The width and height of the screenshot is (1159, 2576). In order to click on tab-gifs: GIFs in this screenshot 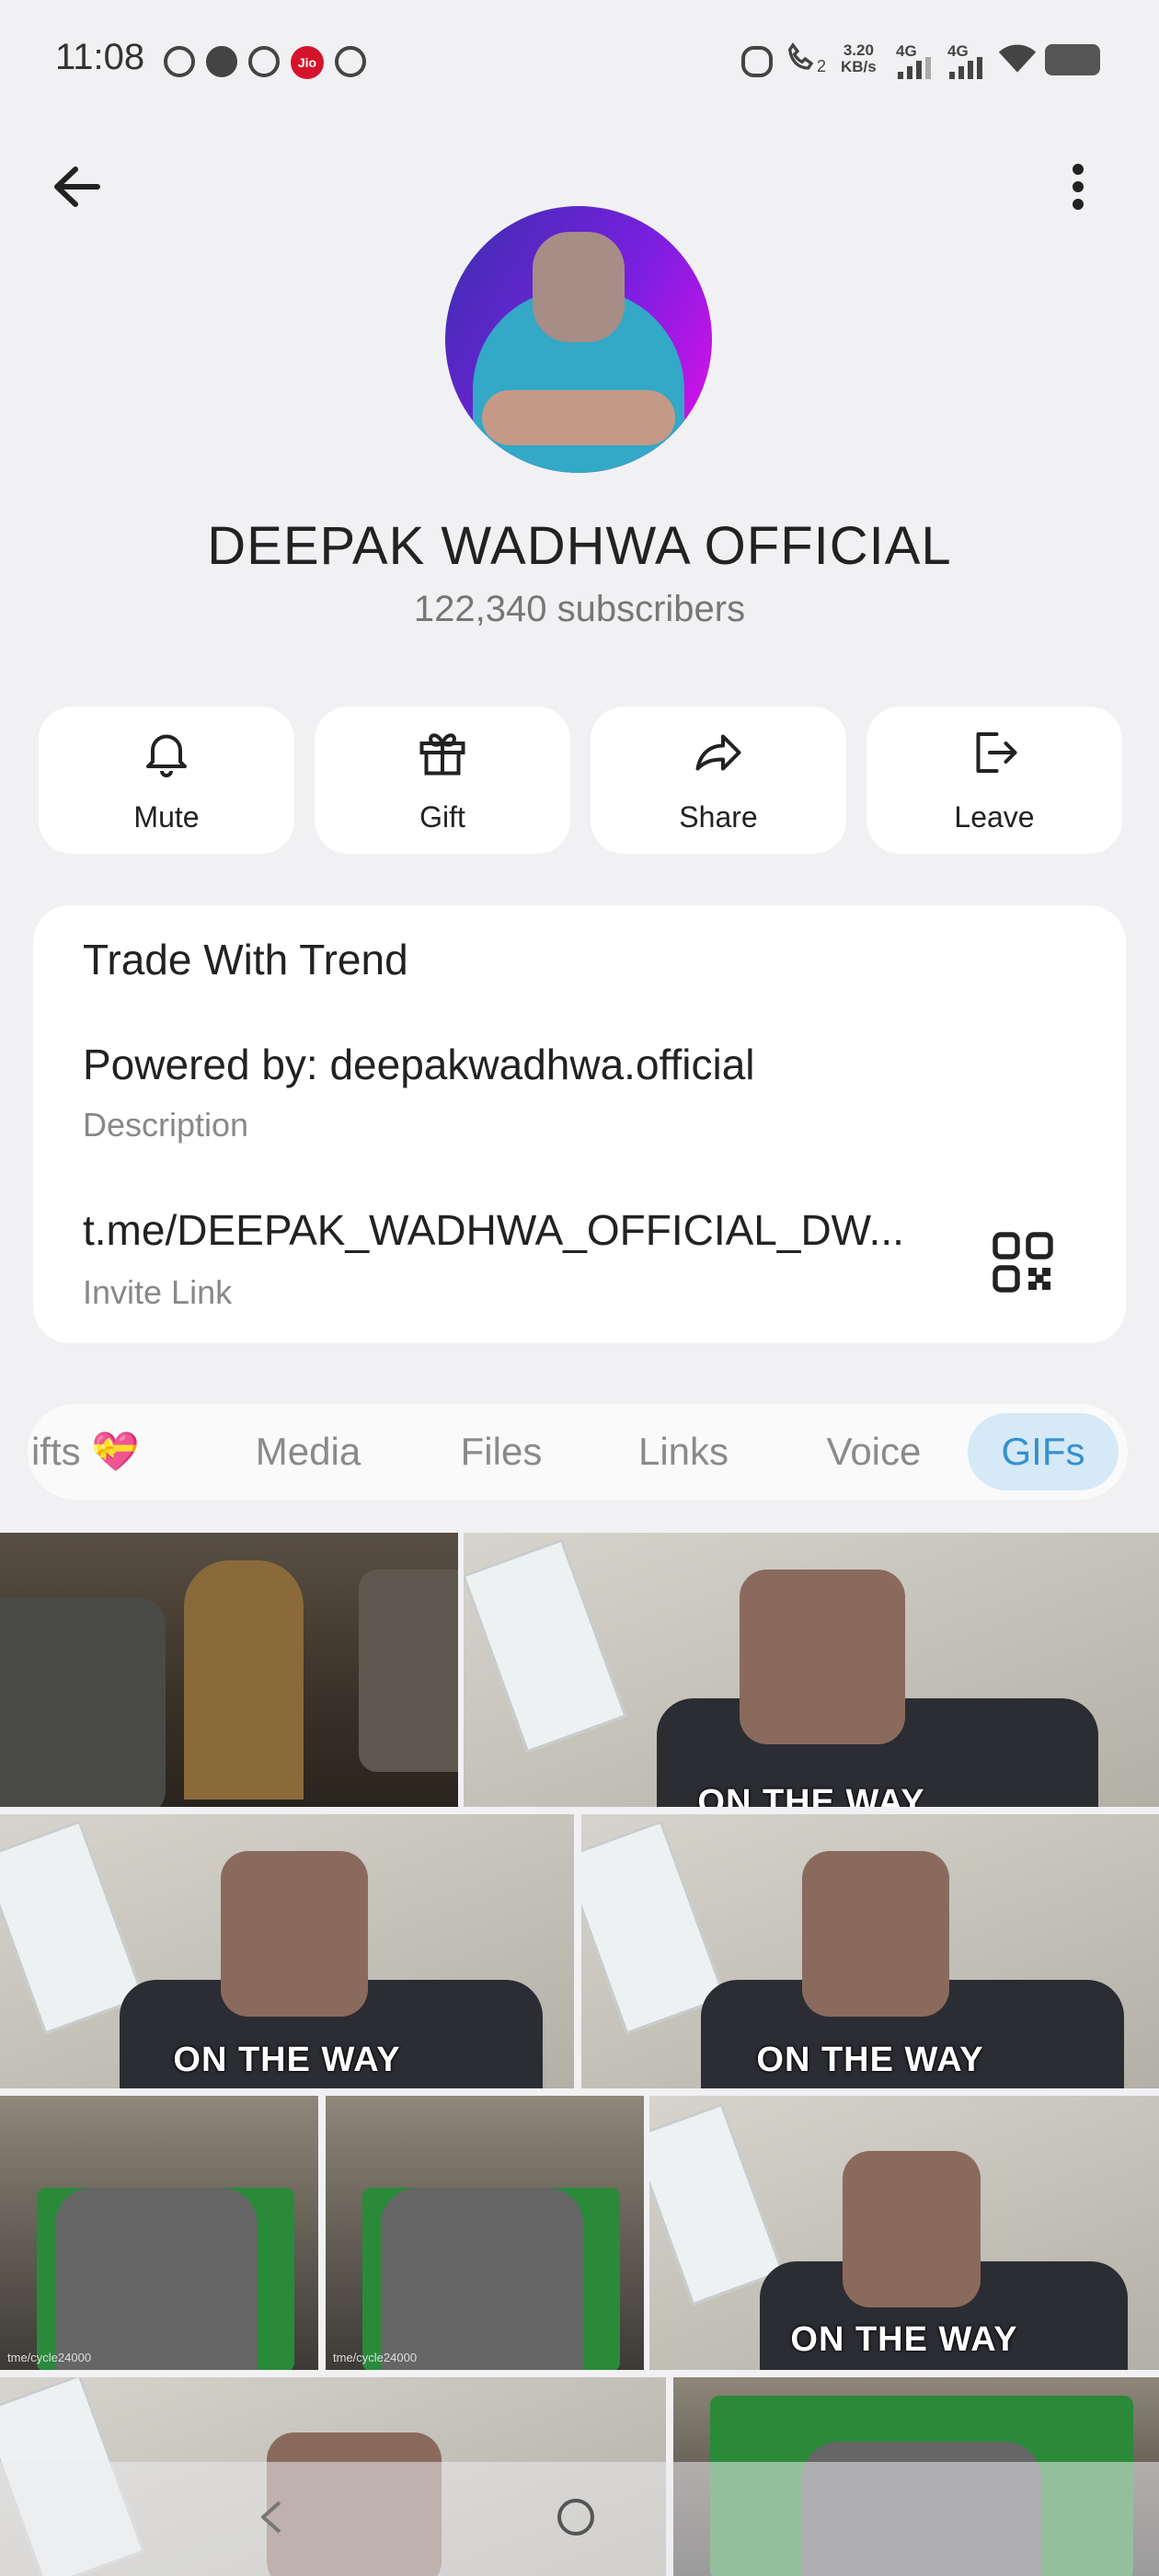, I will do `click(1043, 1451)`.